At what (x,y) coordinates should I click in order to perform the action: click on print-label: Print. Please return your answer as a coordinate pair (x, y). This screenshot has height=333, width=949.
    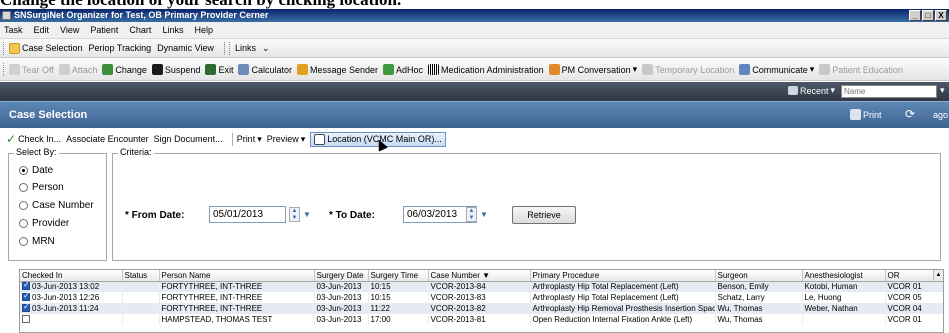
    Looking at the image, I should click on (872, 114).